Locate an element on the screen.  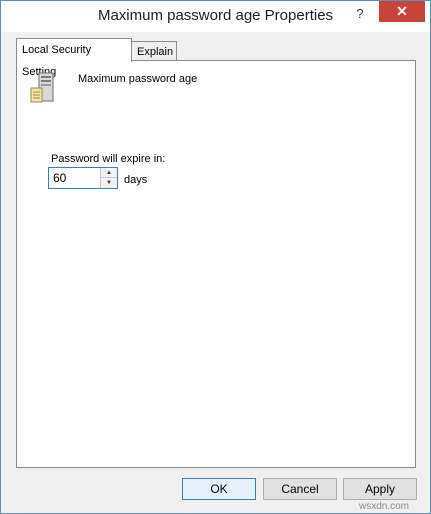
title-bar: Maximum password age Properties ? ✕ is located at coordinates (215, 16).